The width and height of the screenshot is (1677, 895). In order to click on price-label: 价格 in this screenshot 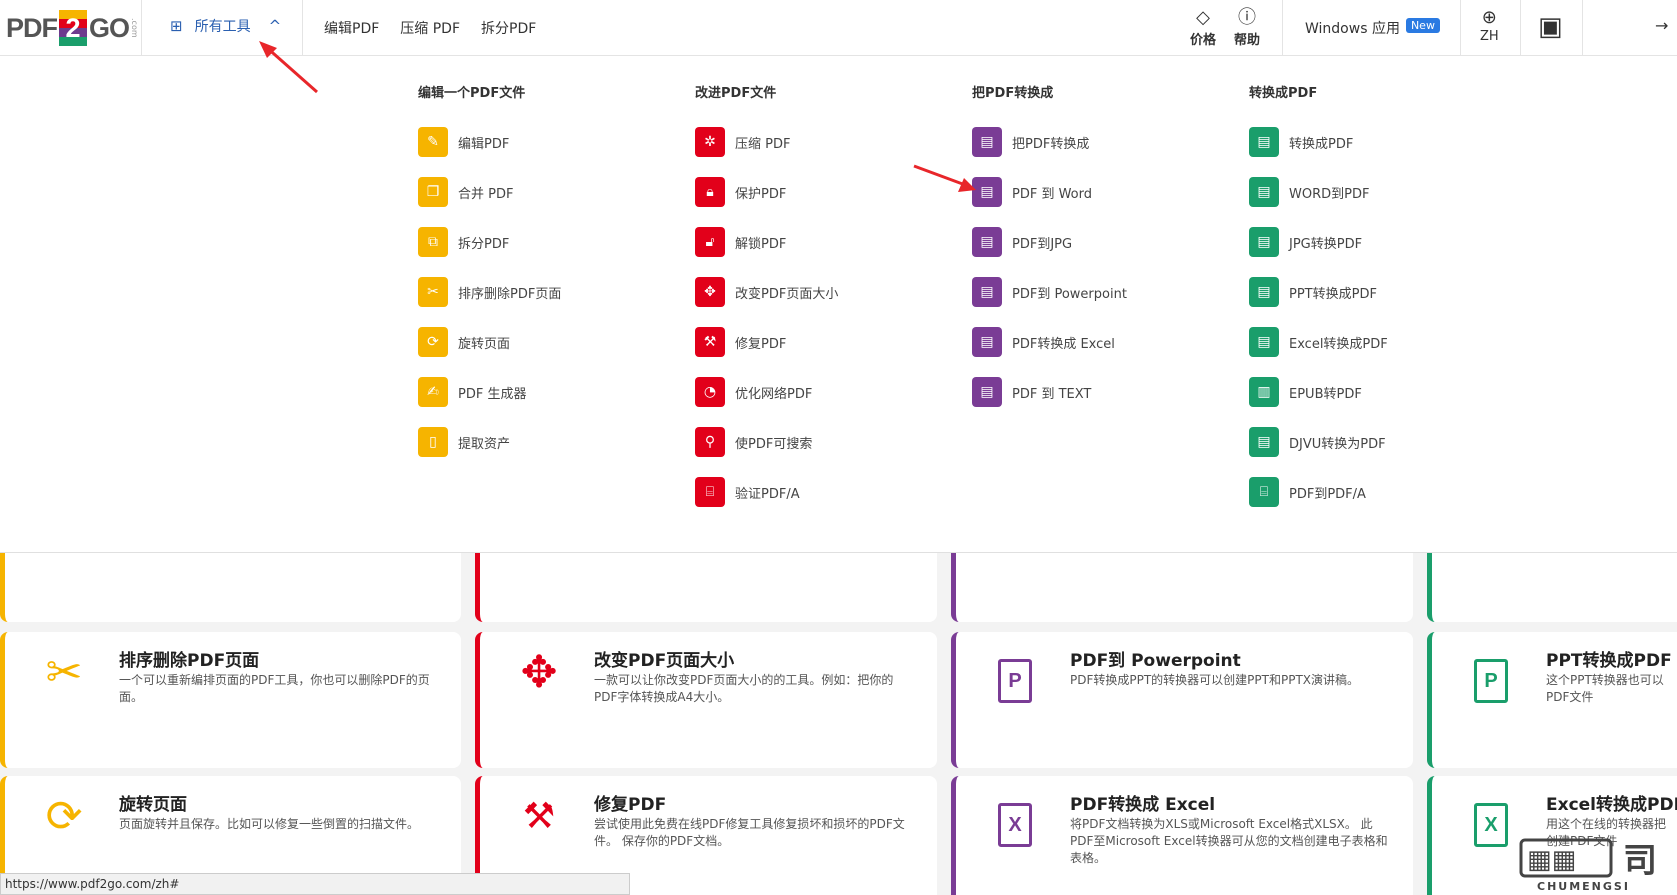, I will do `click(1203, 40)`.